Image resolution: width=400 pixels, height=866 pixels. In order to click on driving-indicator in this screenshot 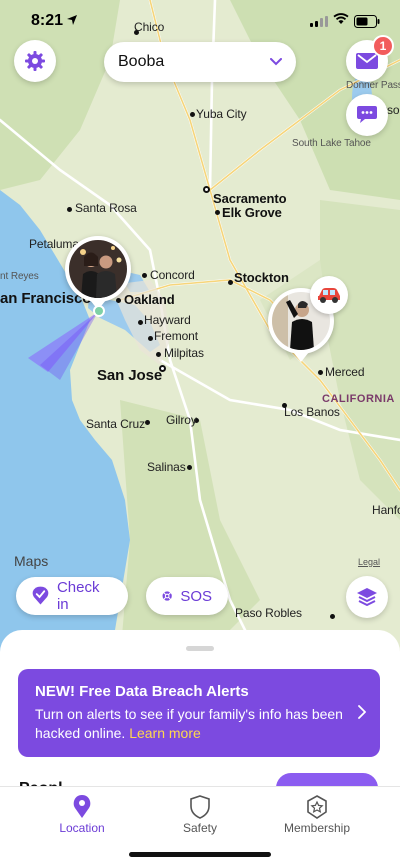, I will do `click(329, 295)`.